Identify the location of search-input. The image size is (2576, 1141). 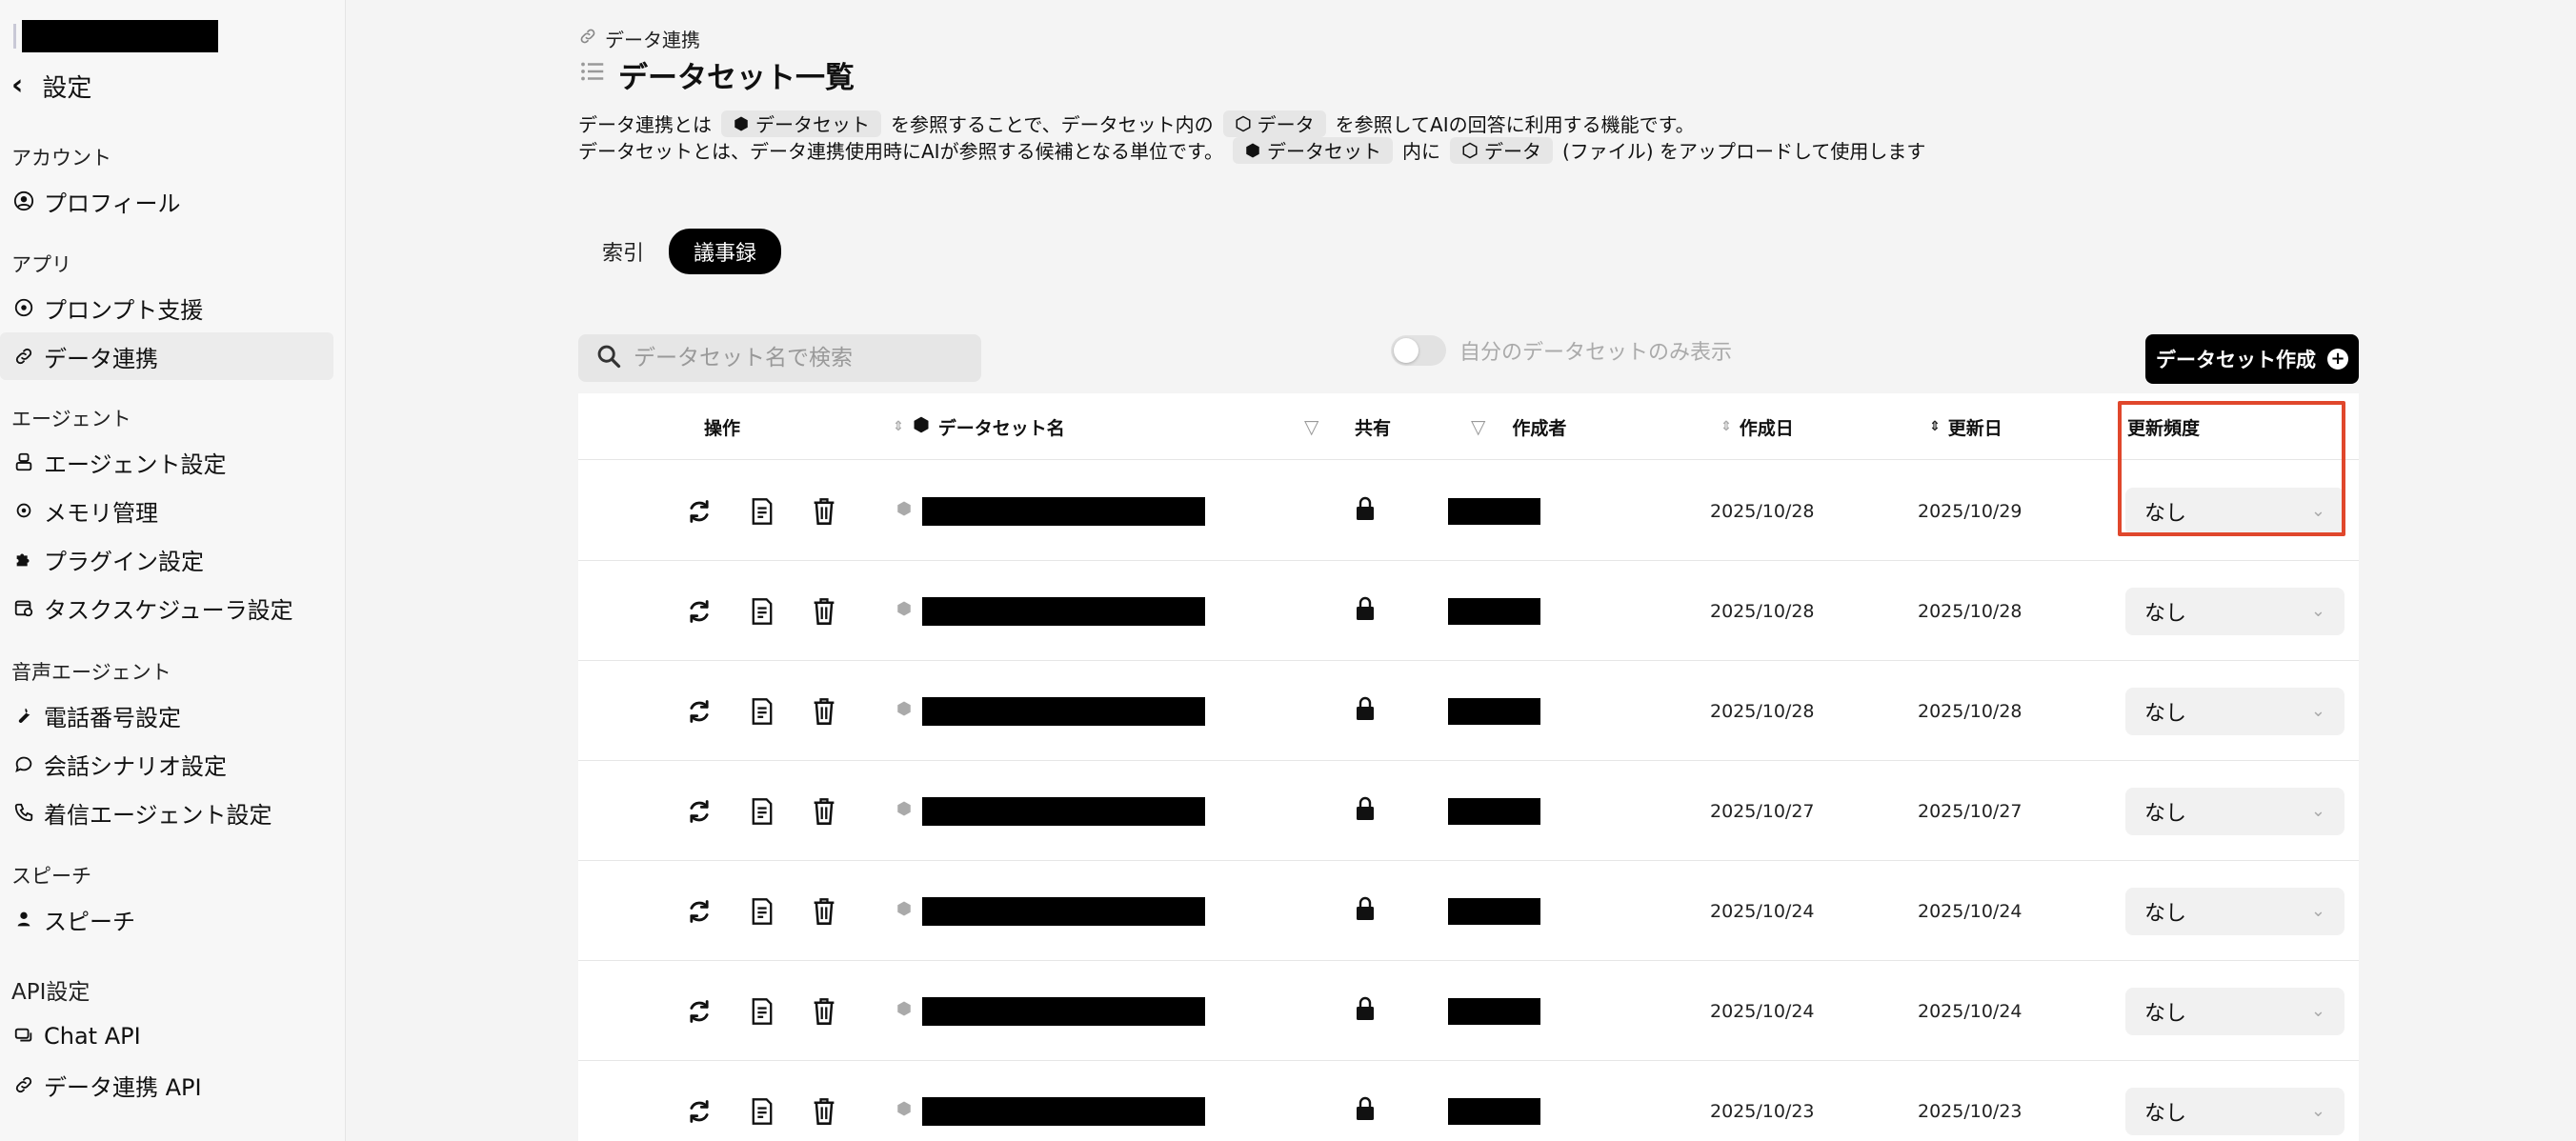
(795, 358).